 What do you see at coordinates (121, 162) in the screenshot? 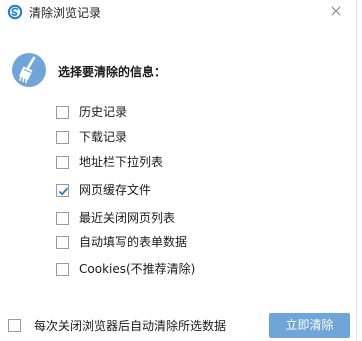
I see `option-label: 地址栏下拉列表` at bounding box center [121, 162].